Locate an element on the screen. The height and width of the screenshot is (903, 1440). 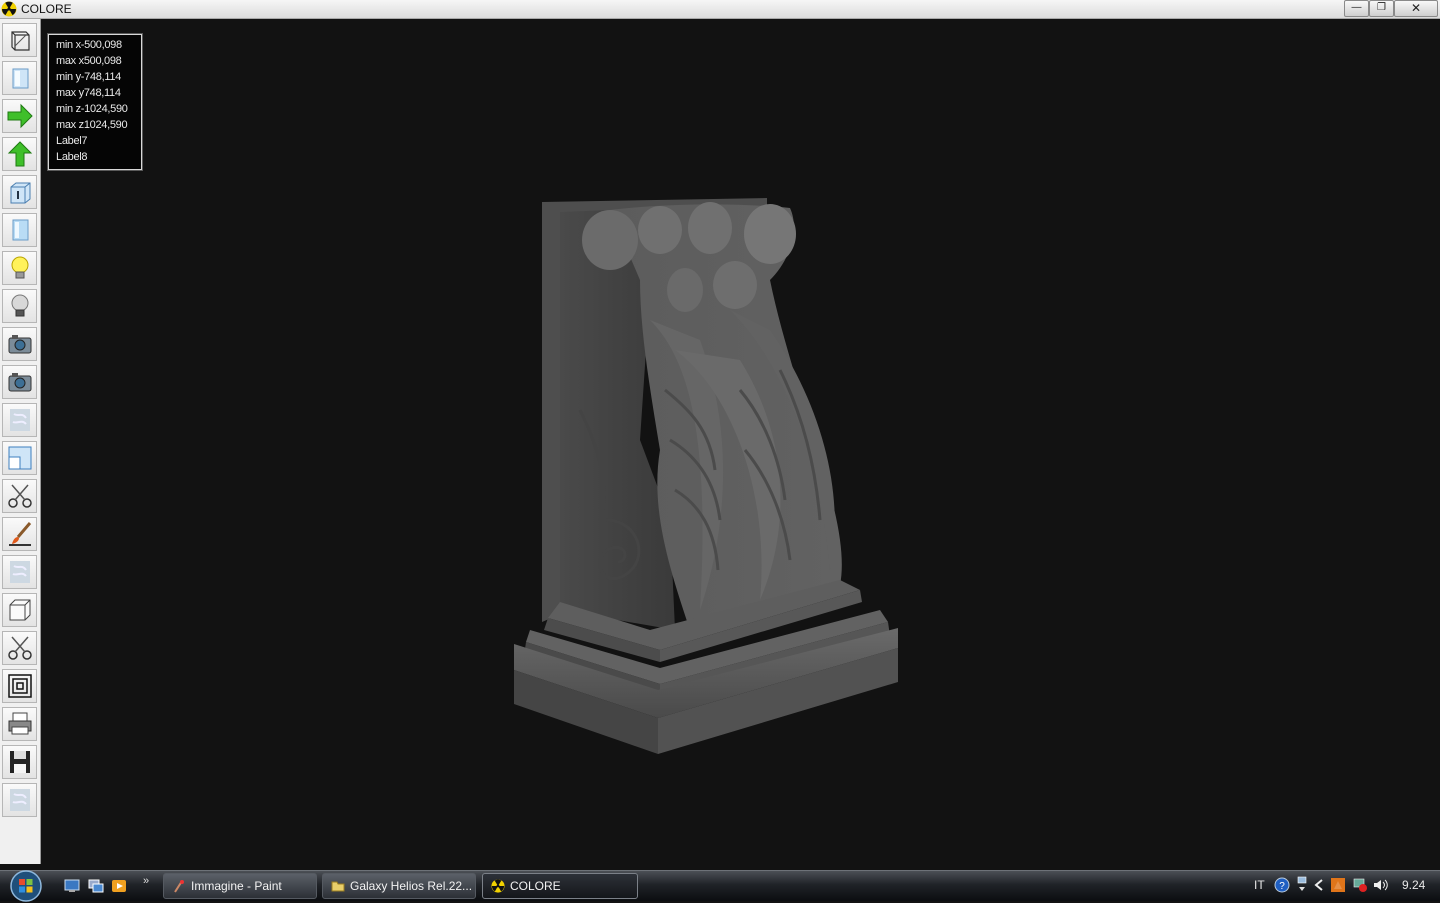
min-z-label: min z-1024,590 is located at coordinates (92, 109).